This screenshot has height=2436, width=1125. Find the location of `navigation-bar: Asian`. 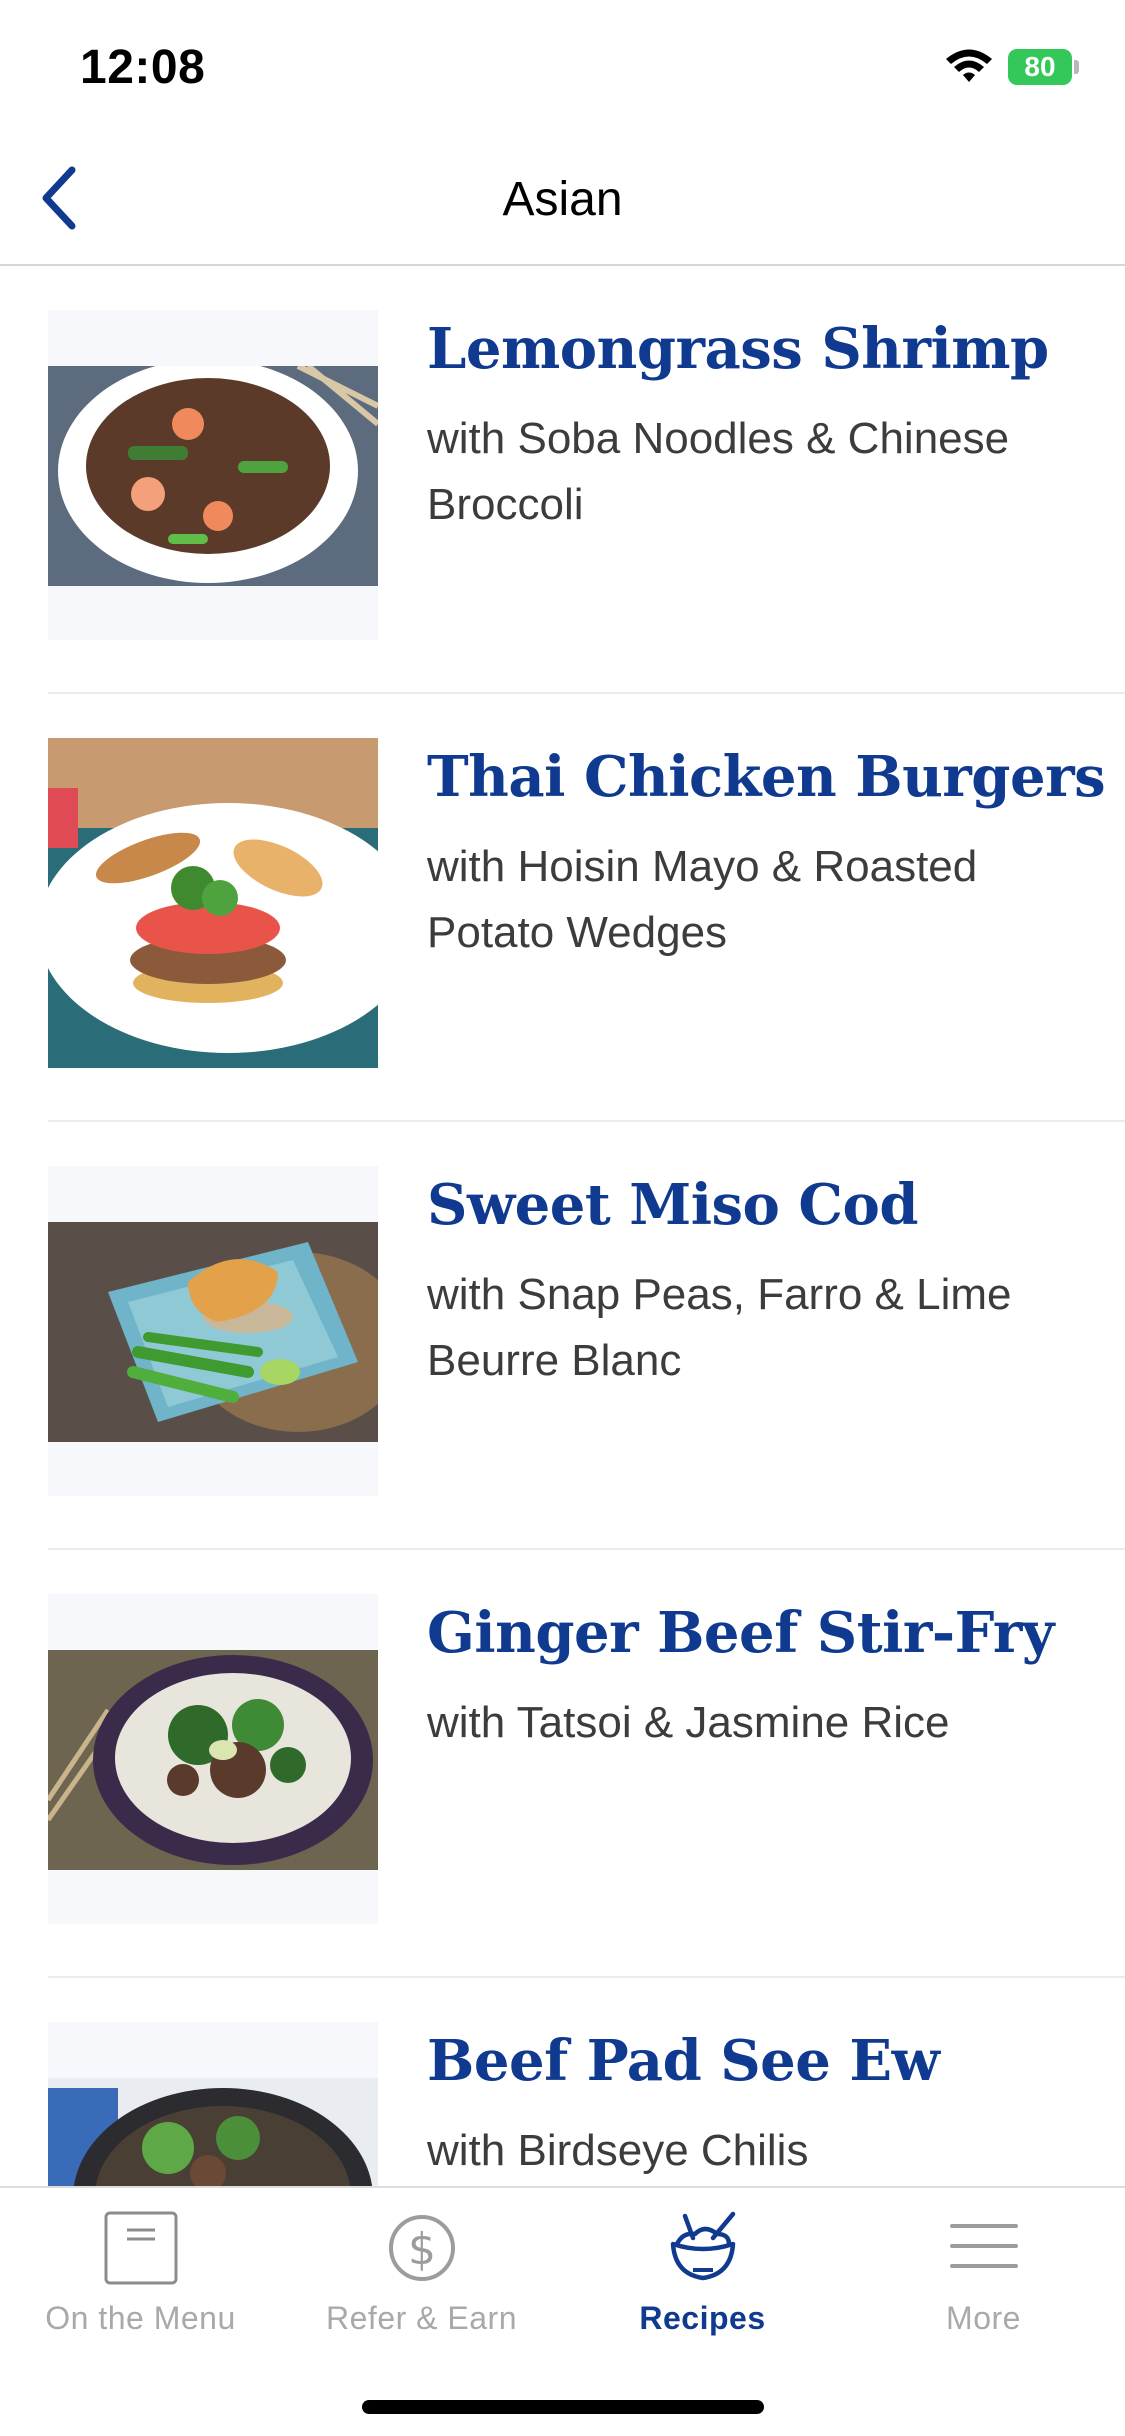

navigation-bar: Asian is located at coordinates (562, 201).